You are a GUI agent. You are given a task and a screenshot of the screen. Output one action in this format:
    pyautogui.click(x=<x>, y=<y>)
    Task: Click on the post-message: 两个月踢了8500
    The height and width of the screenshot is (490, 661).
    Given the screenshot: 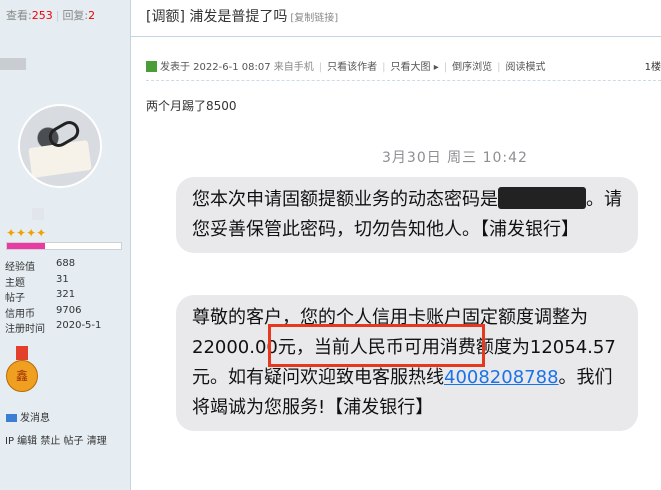 What is the action you would take?
    pyautogui.click(x=191, y=106)
    